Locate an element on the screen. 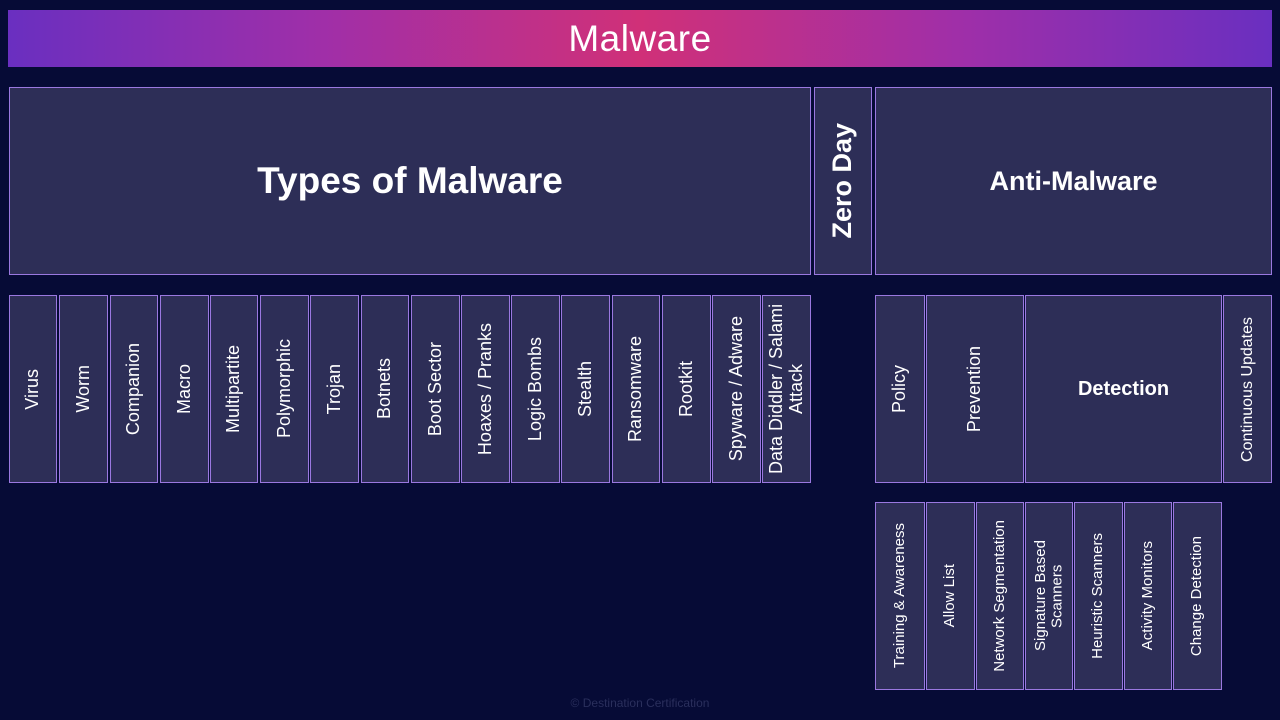  continuous-updates-label: Continuous Updates is located at coordinates (1247, 389).